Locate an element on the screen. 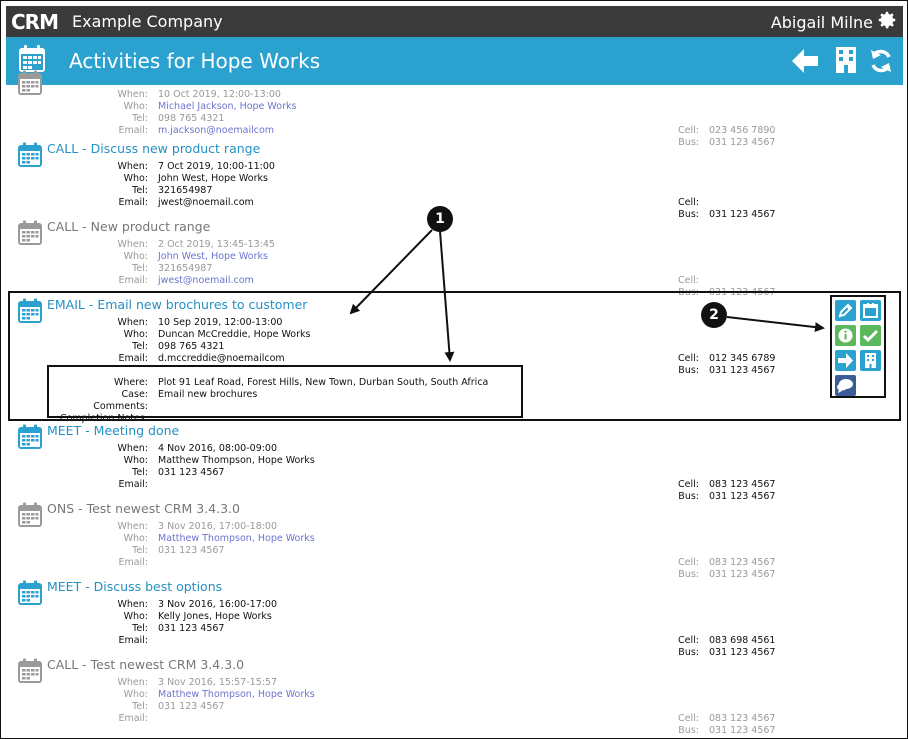 The width and height of the screenshot is (908, 739). callout-2: 2 is located at coordinates (714, 315).